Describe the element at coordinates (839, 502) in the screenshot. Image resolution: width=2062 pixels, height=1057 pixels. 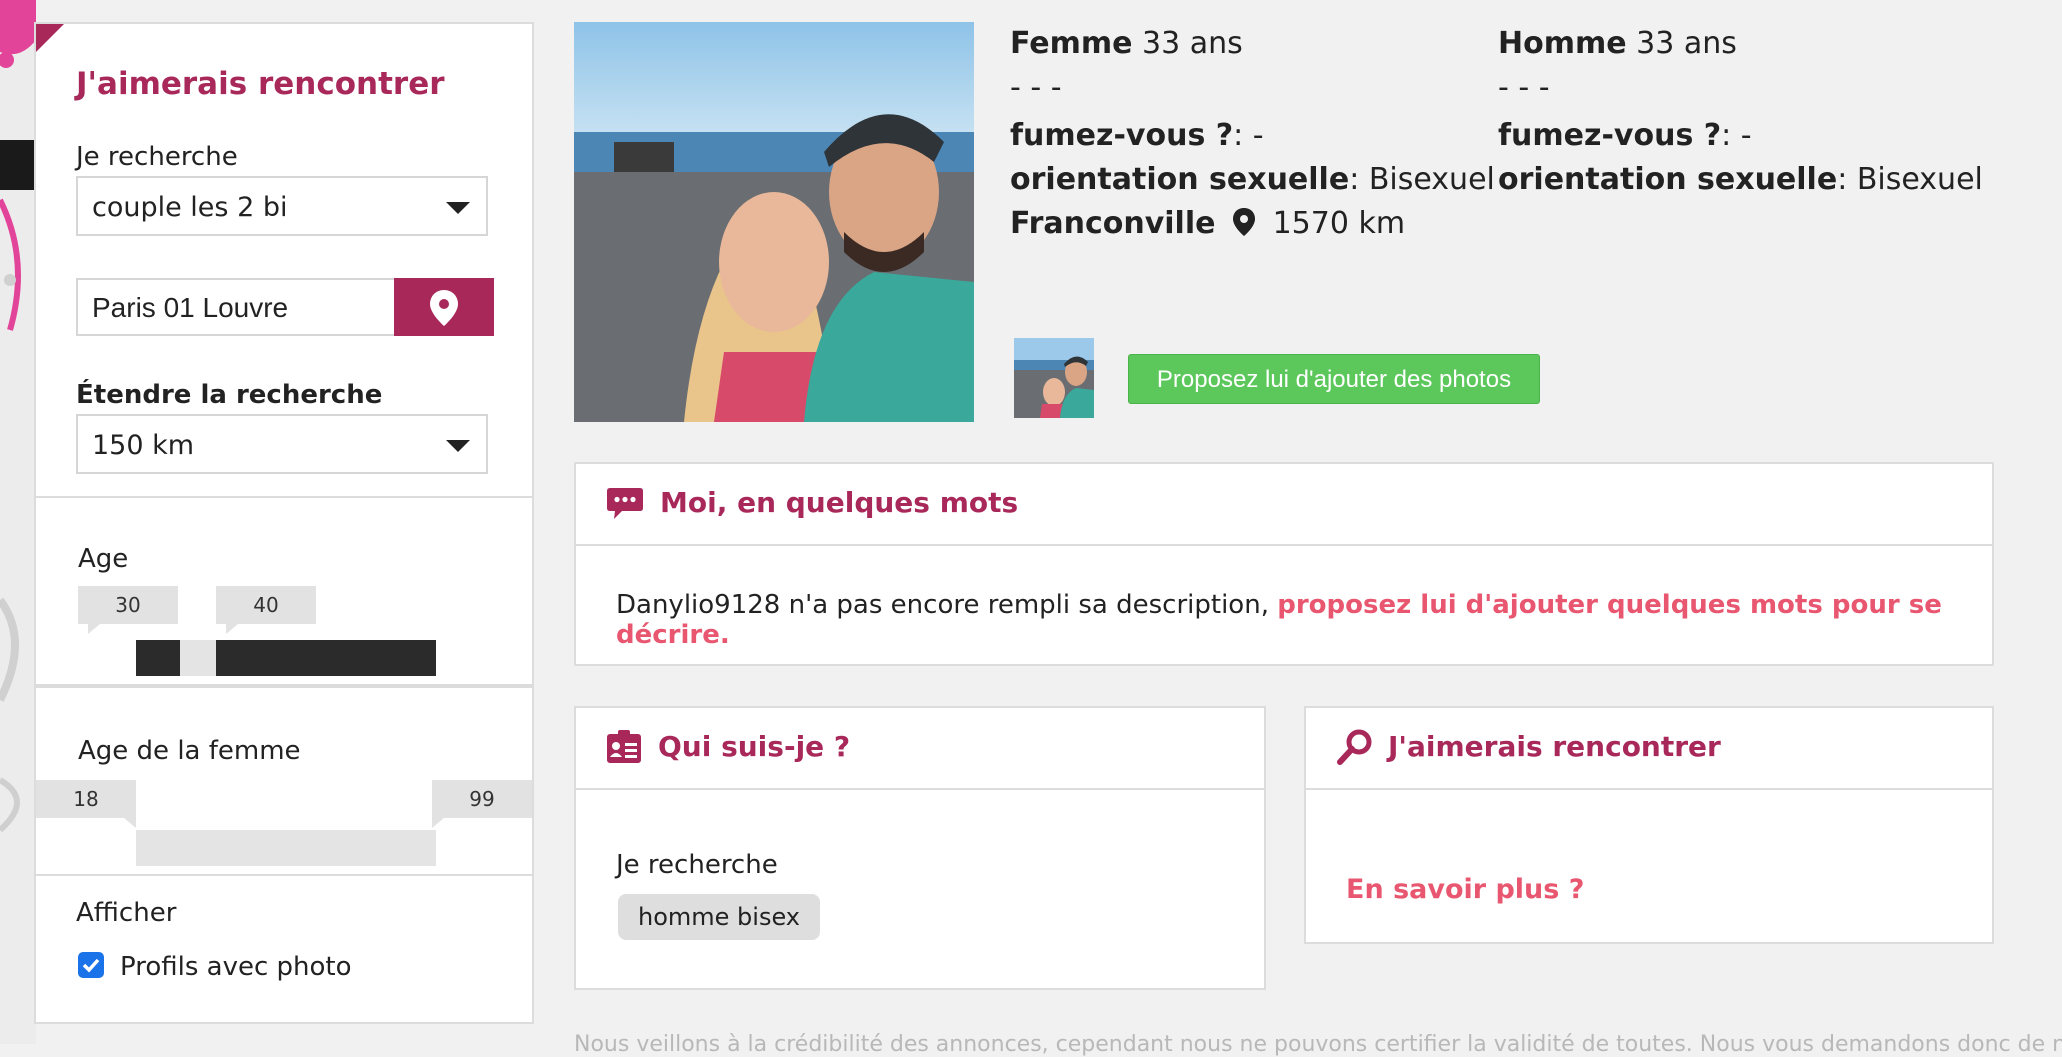
I see `about-title: Moi, en quelques mots` at that location.